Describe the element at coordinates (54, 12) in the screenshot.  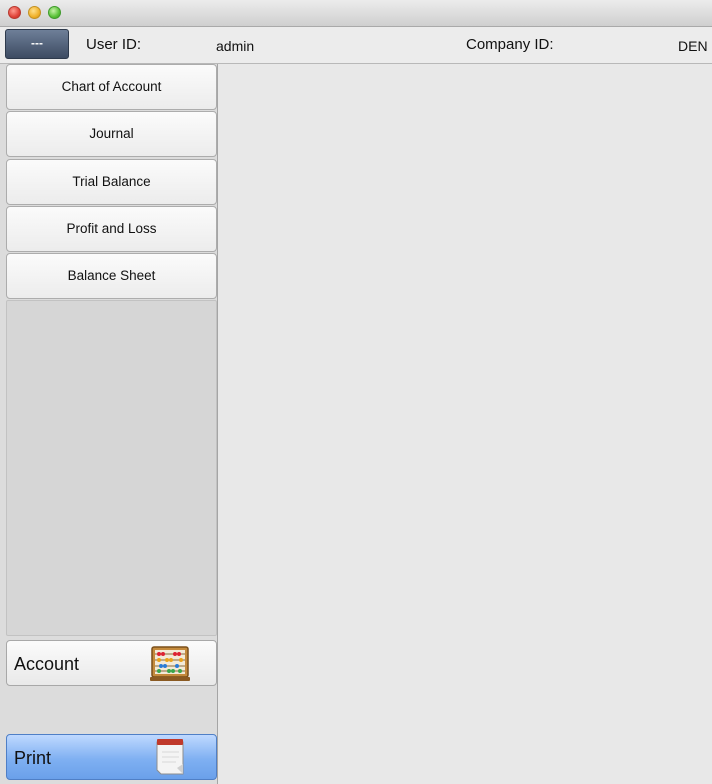
I see `zoom-window-icon` at that location.